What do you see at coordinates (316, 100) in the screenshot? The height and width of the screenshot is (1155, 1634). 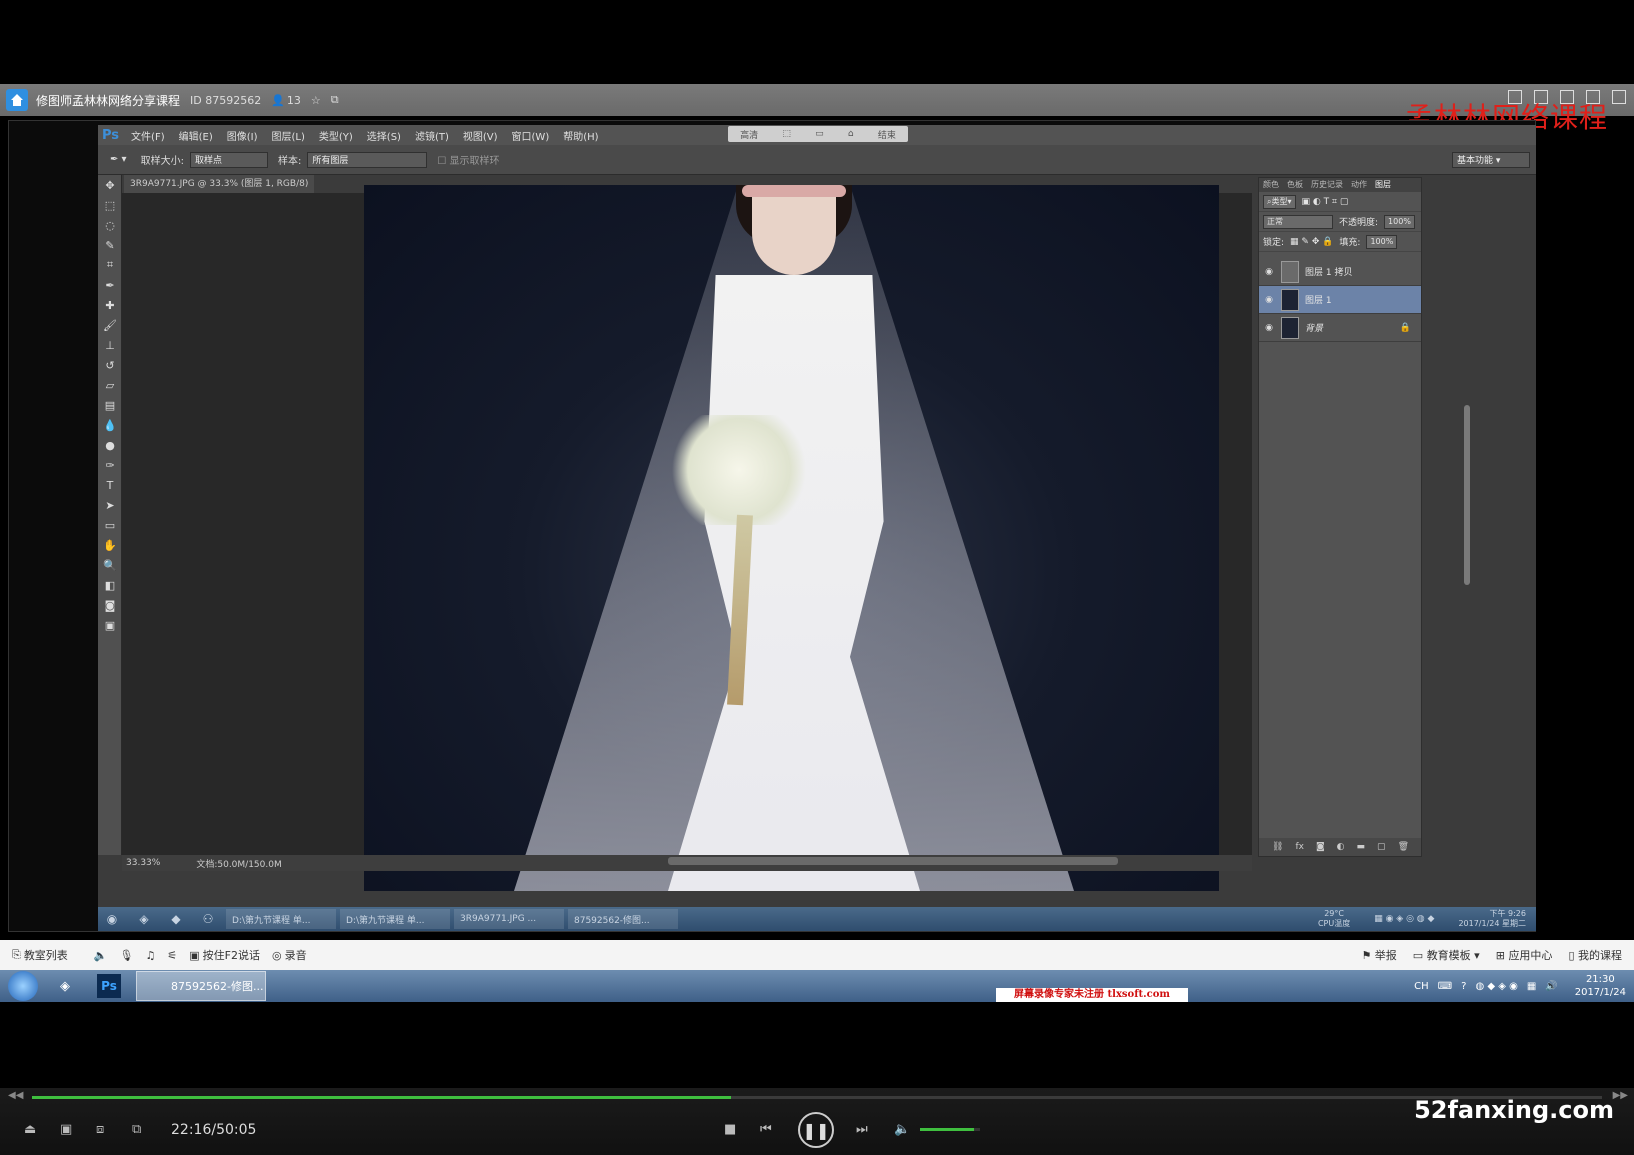 I see `favorite-star-icon: ☆` at bounding box center [316, 100].